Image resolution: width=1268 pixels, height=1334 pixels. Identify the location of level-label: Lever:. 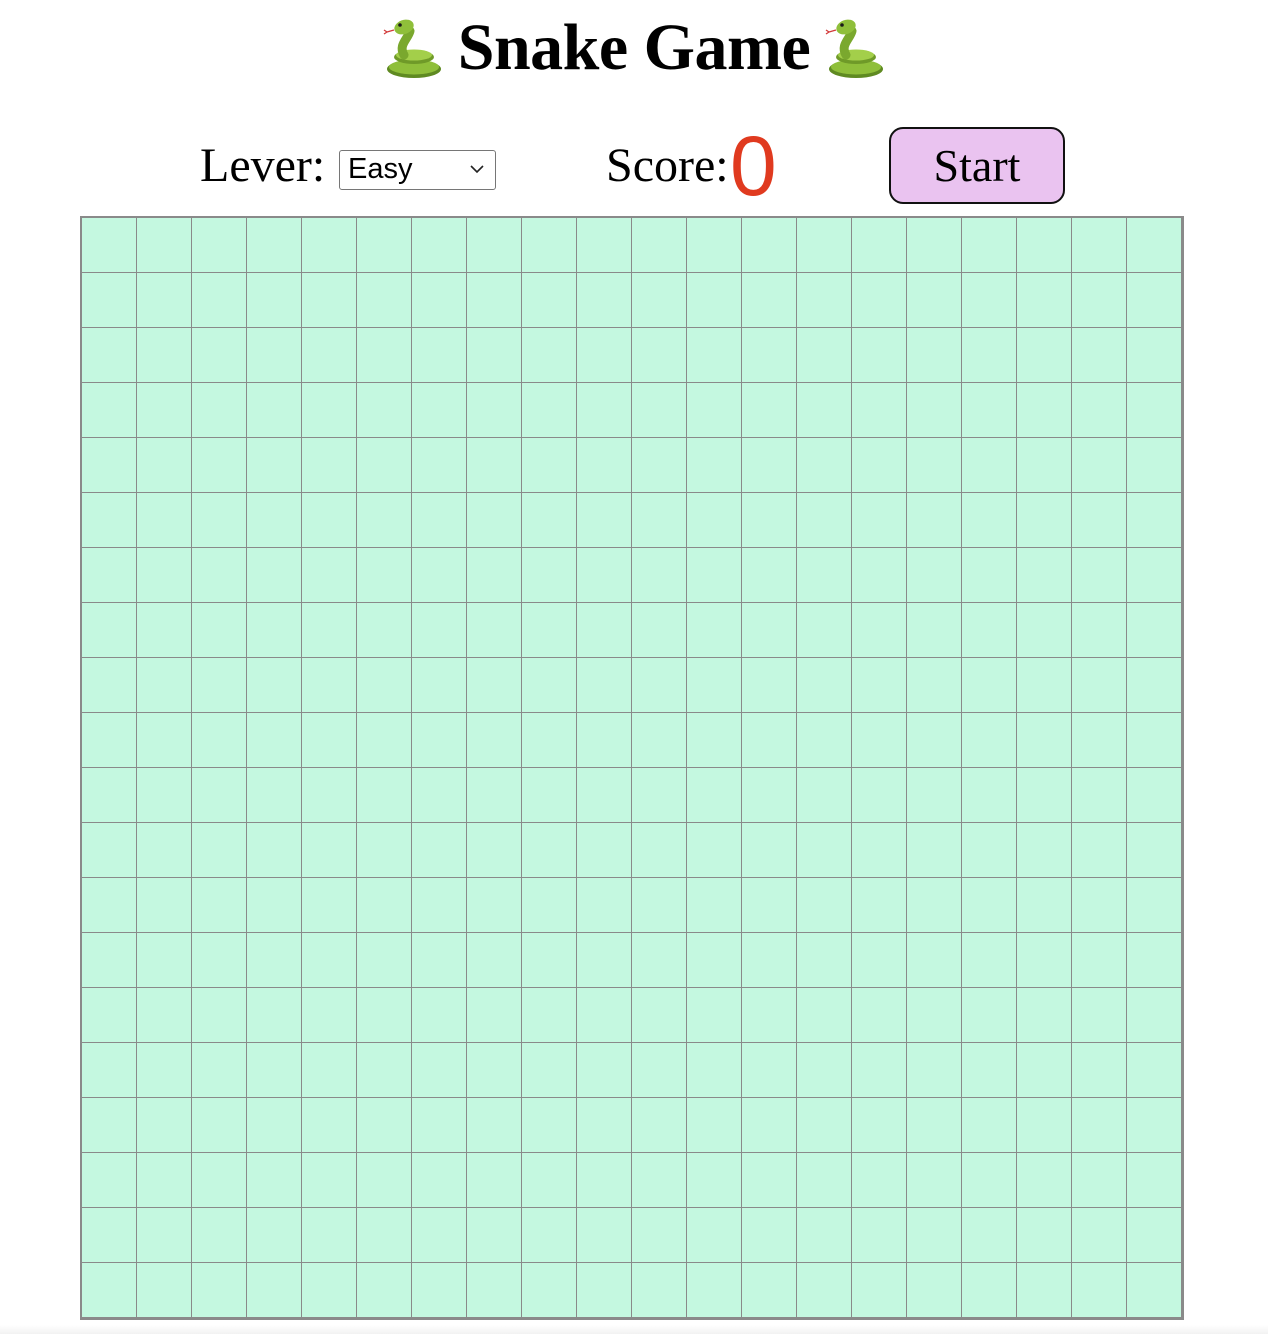
(263, 165).